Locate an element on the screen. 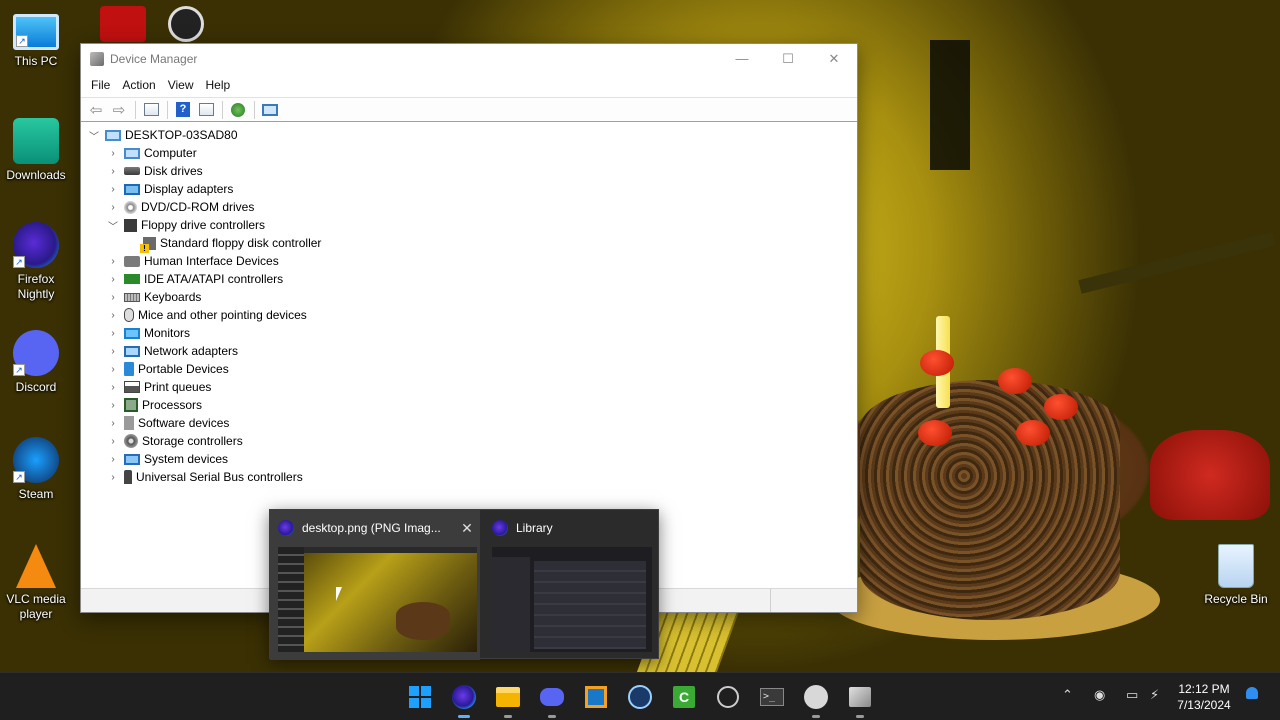 The width and height of the screenshot is (1280, 720). properties-button is located at coordinates (206, 110).